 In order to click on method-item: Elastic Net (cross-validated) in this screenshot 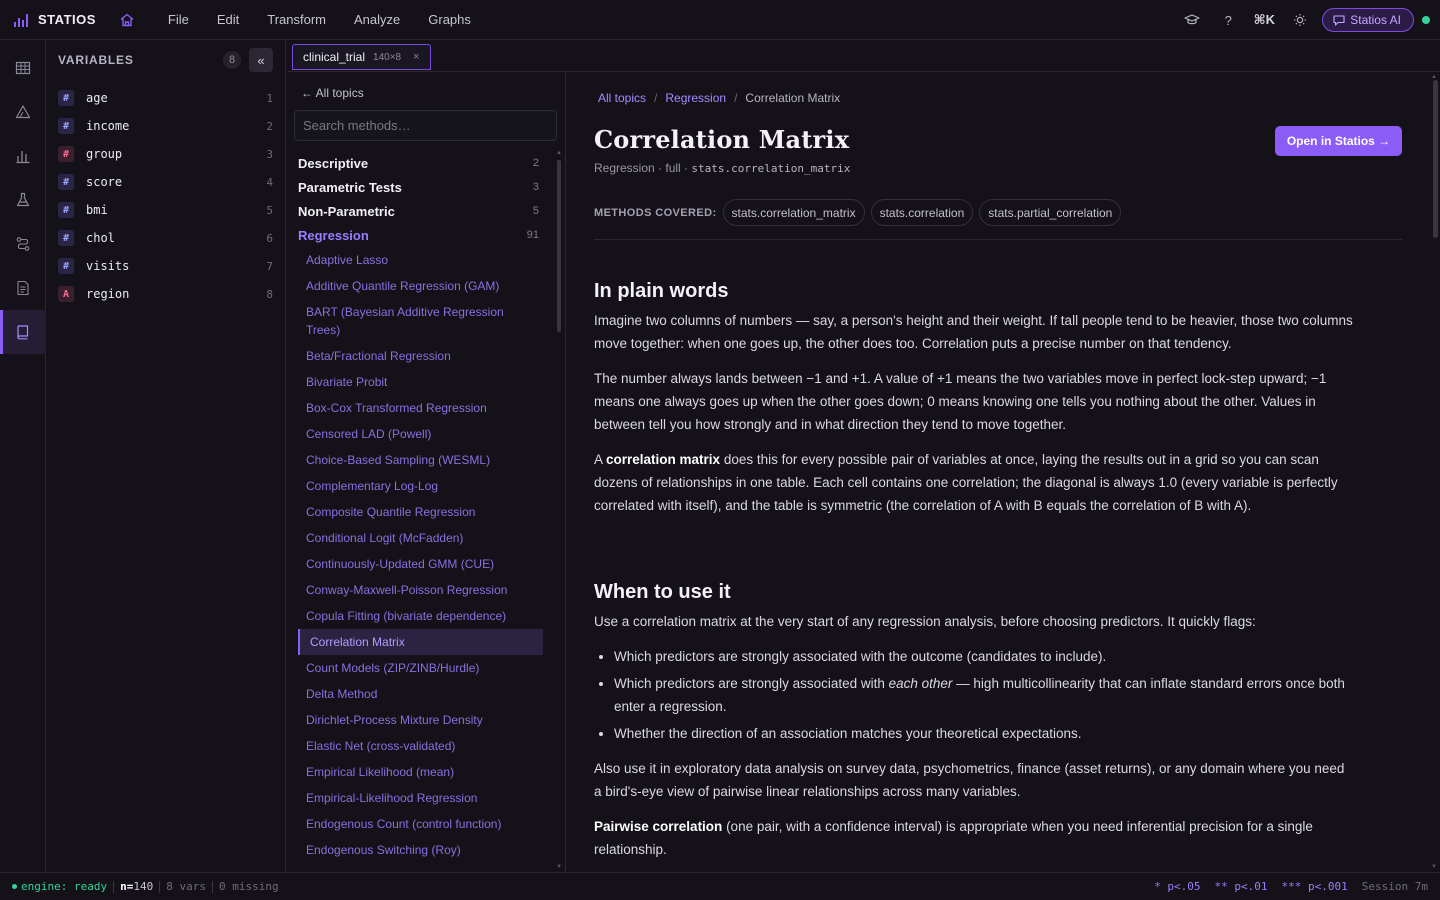, I will do `click(420, 746)`.